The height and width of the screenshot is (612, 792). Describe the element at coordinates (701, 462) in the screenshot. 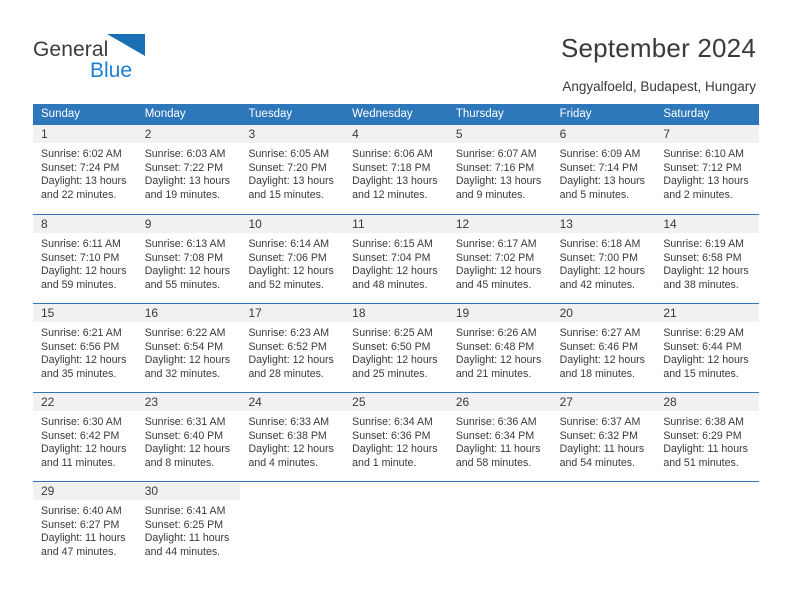

I see `daylight-duration-line2: and 51 minutes.` at that location.